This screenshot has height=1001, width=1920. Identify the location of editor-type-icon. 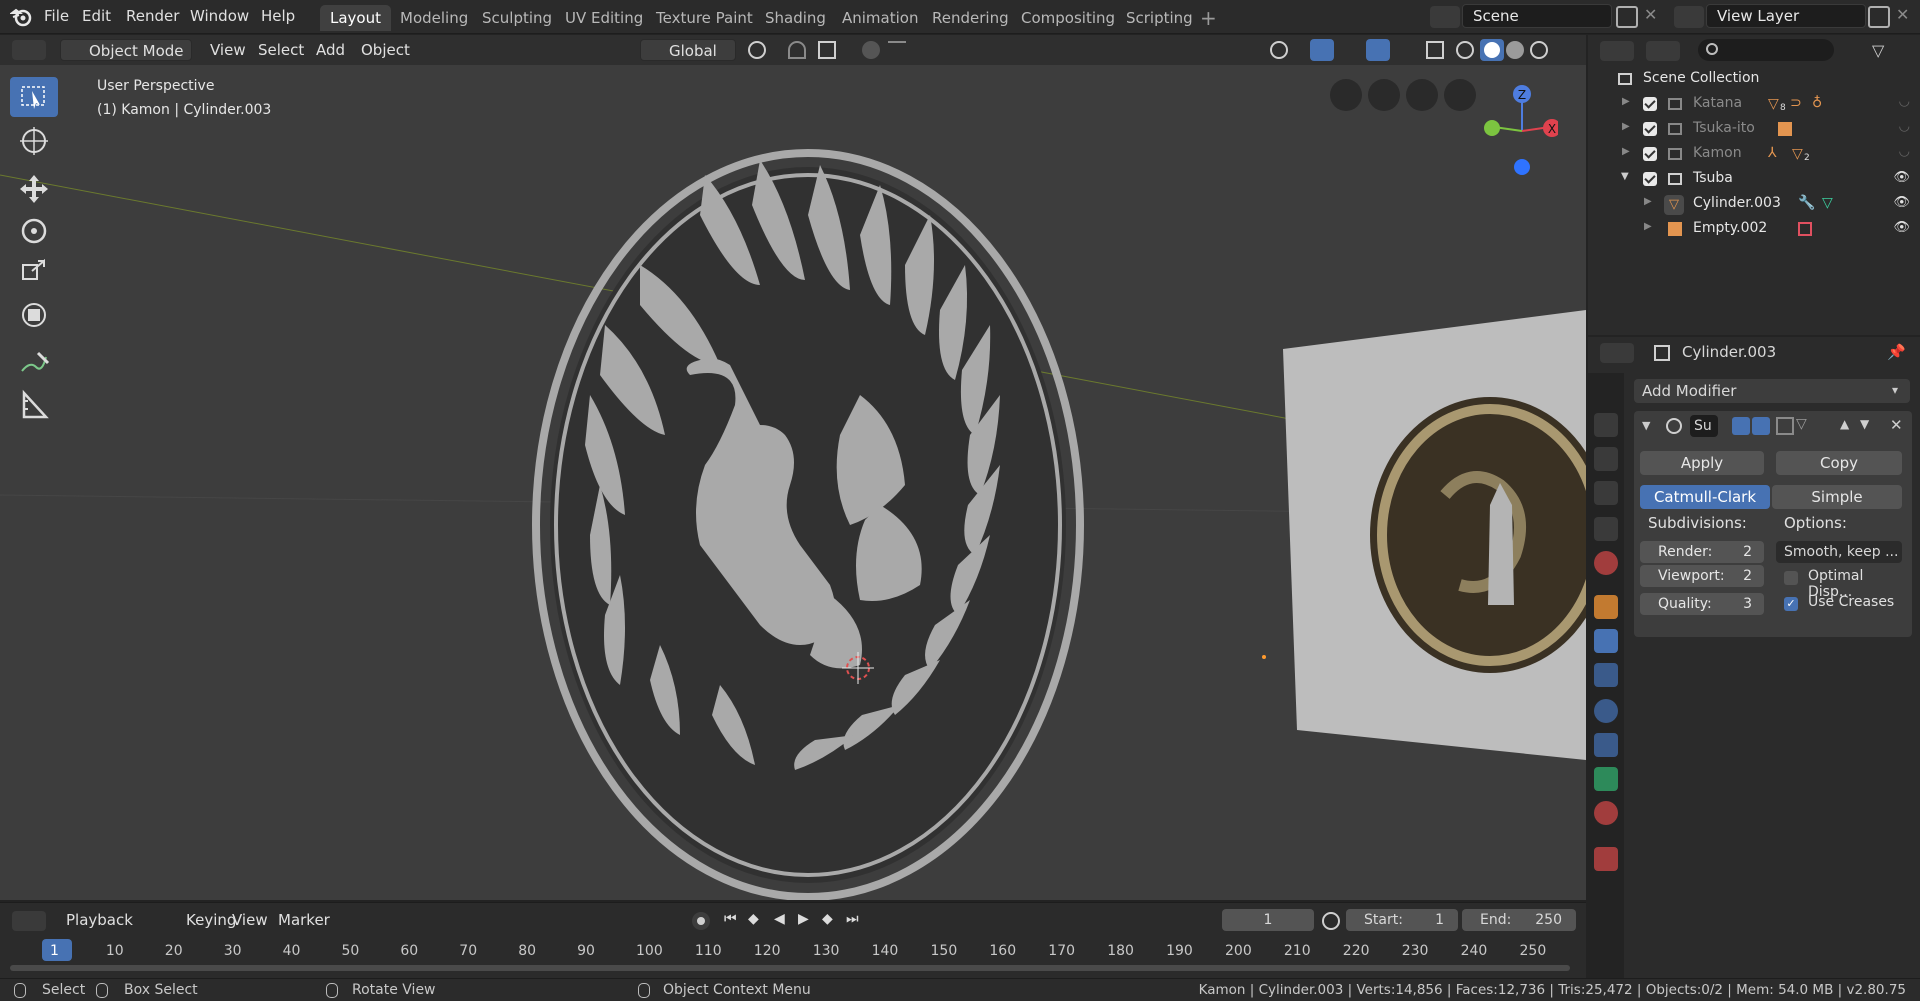
(29, 50).